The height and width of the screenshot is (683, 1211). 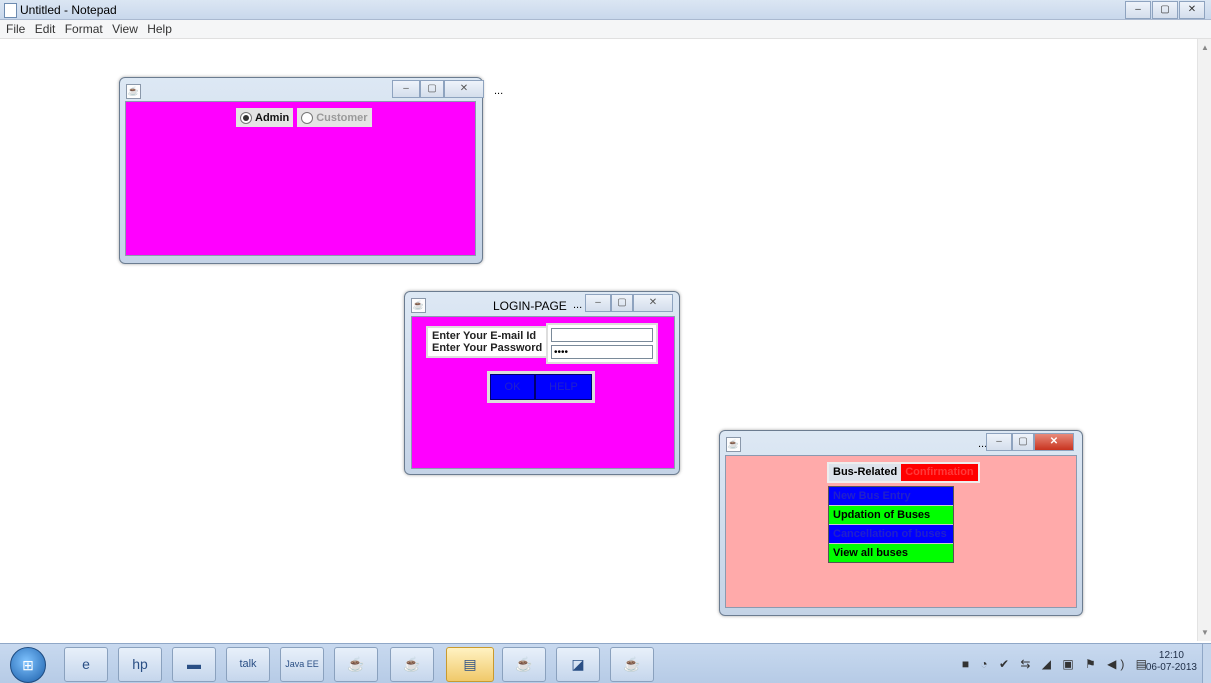 I want to click on email-field, so click(x=602, y=335).